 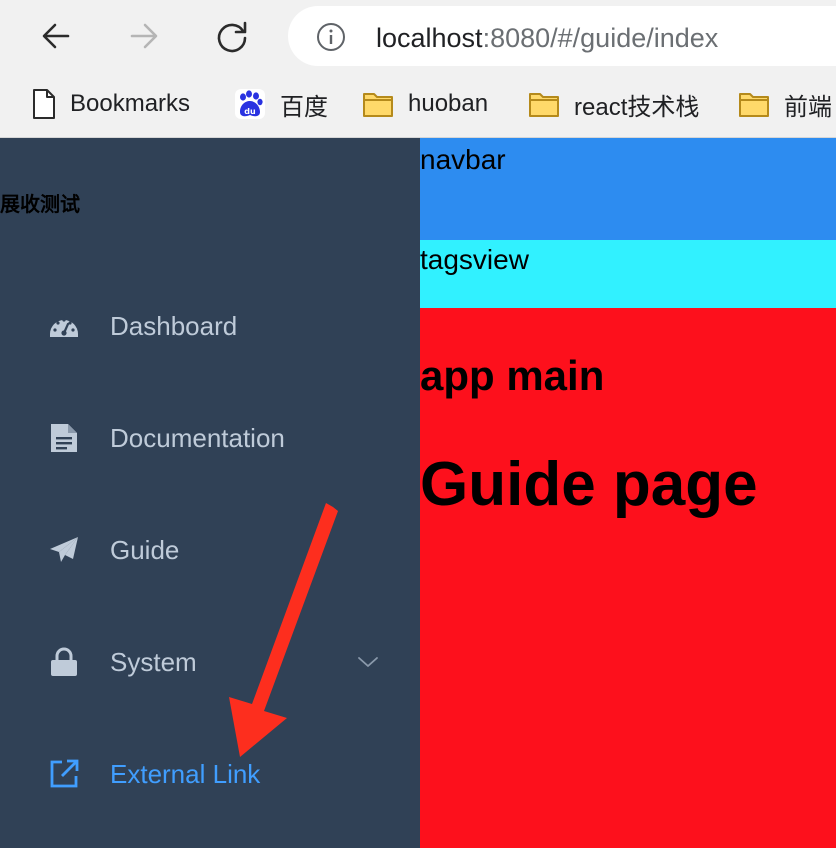 I want to click on bookmark-frontend: 前端, so click(x=785, y=104).